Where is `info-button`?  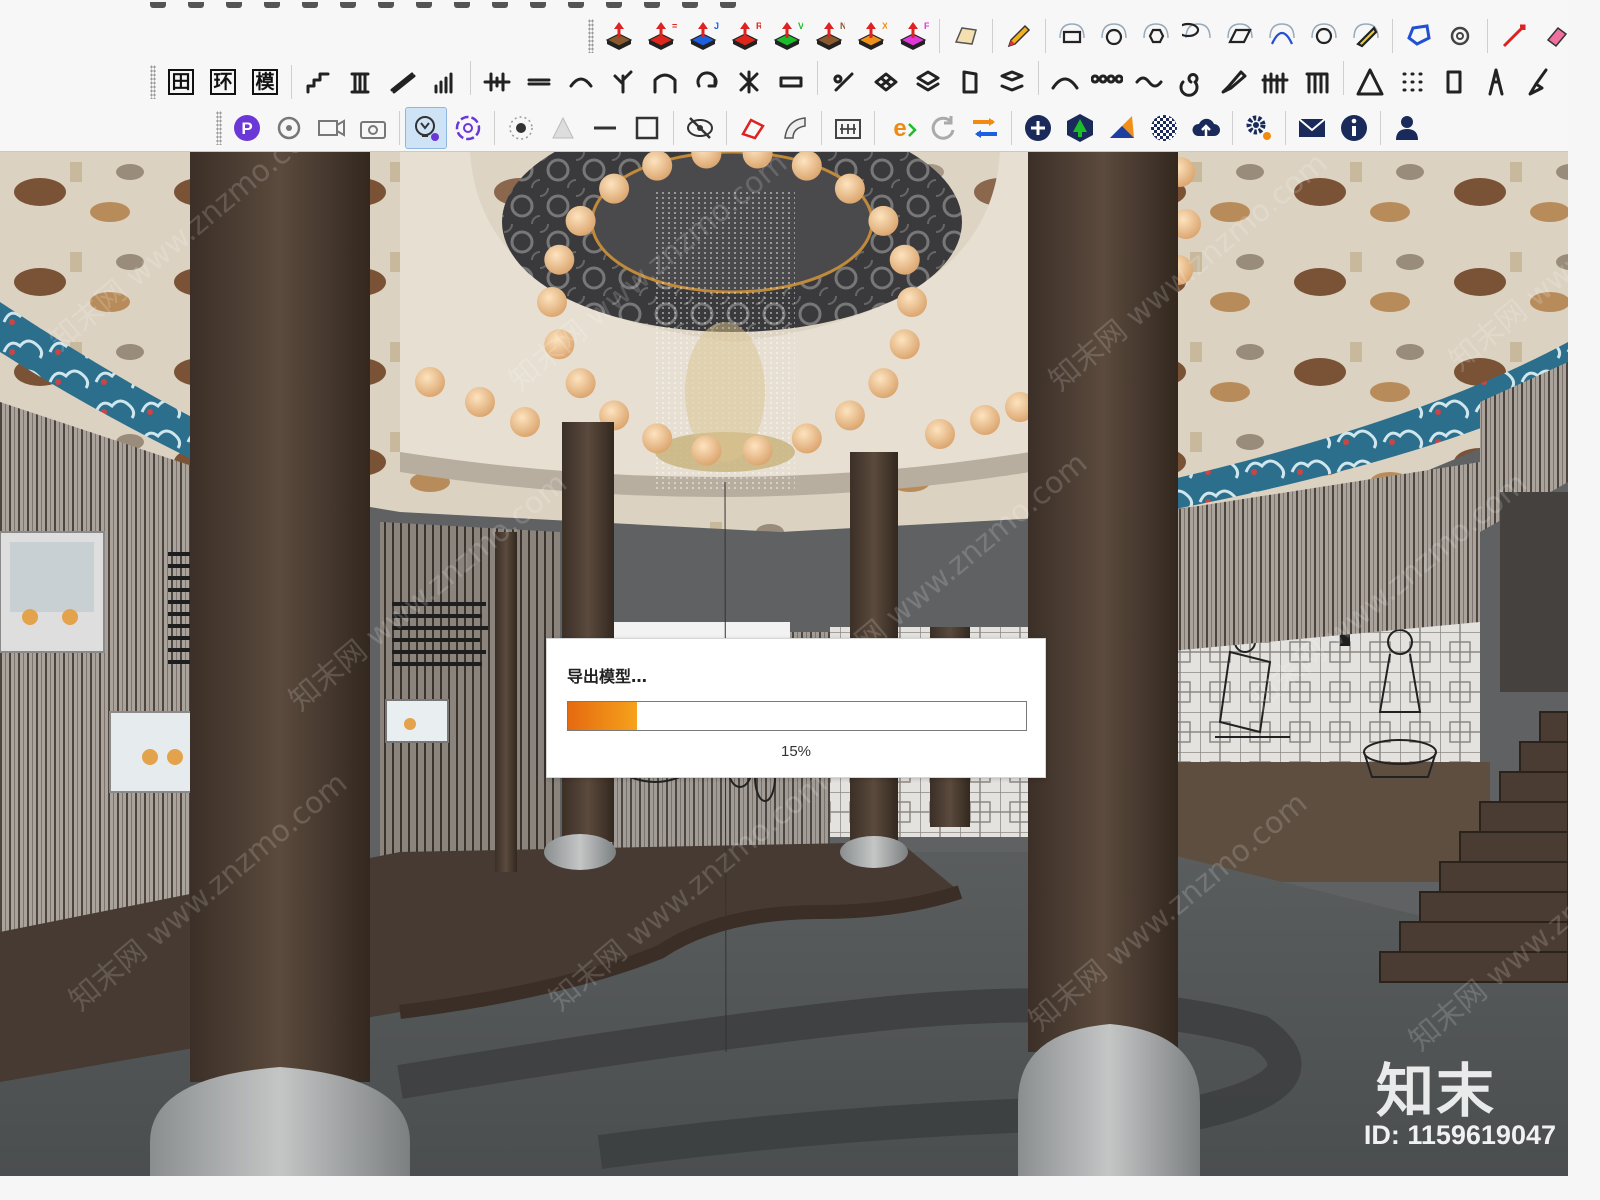
info-button is located at coordinates (1354, 128).